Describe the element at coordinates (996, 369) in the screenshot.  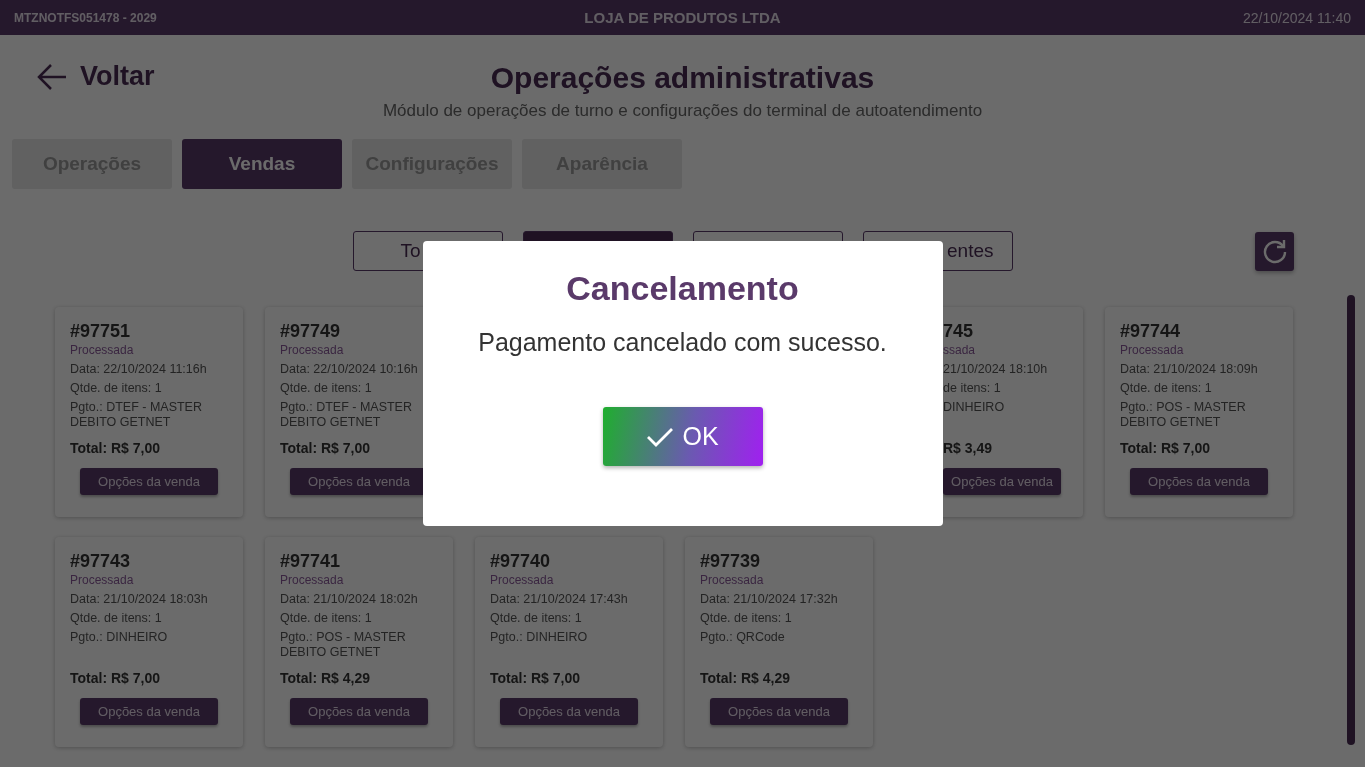
I see `sale-date: 21/10/2024 18:10h` at that location.